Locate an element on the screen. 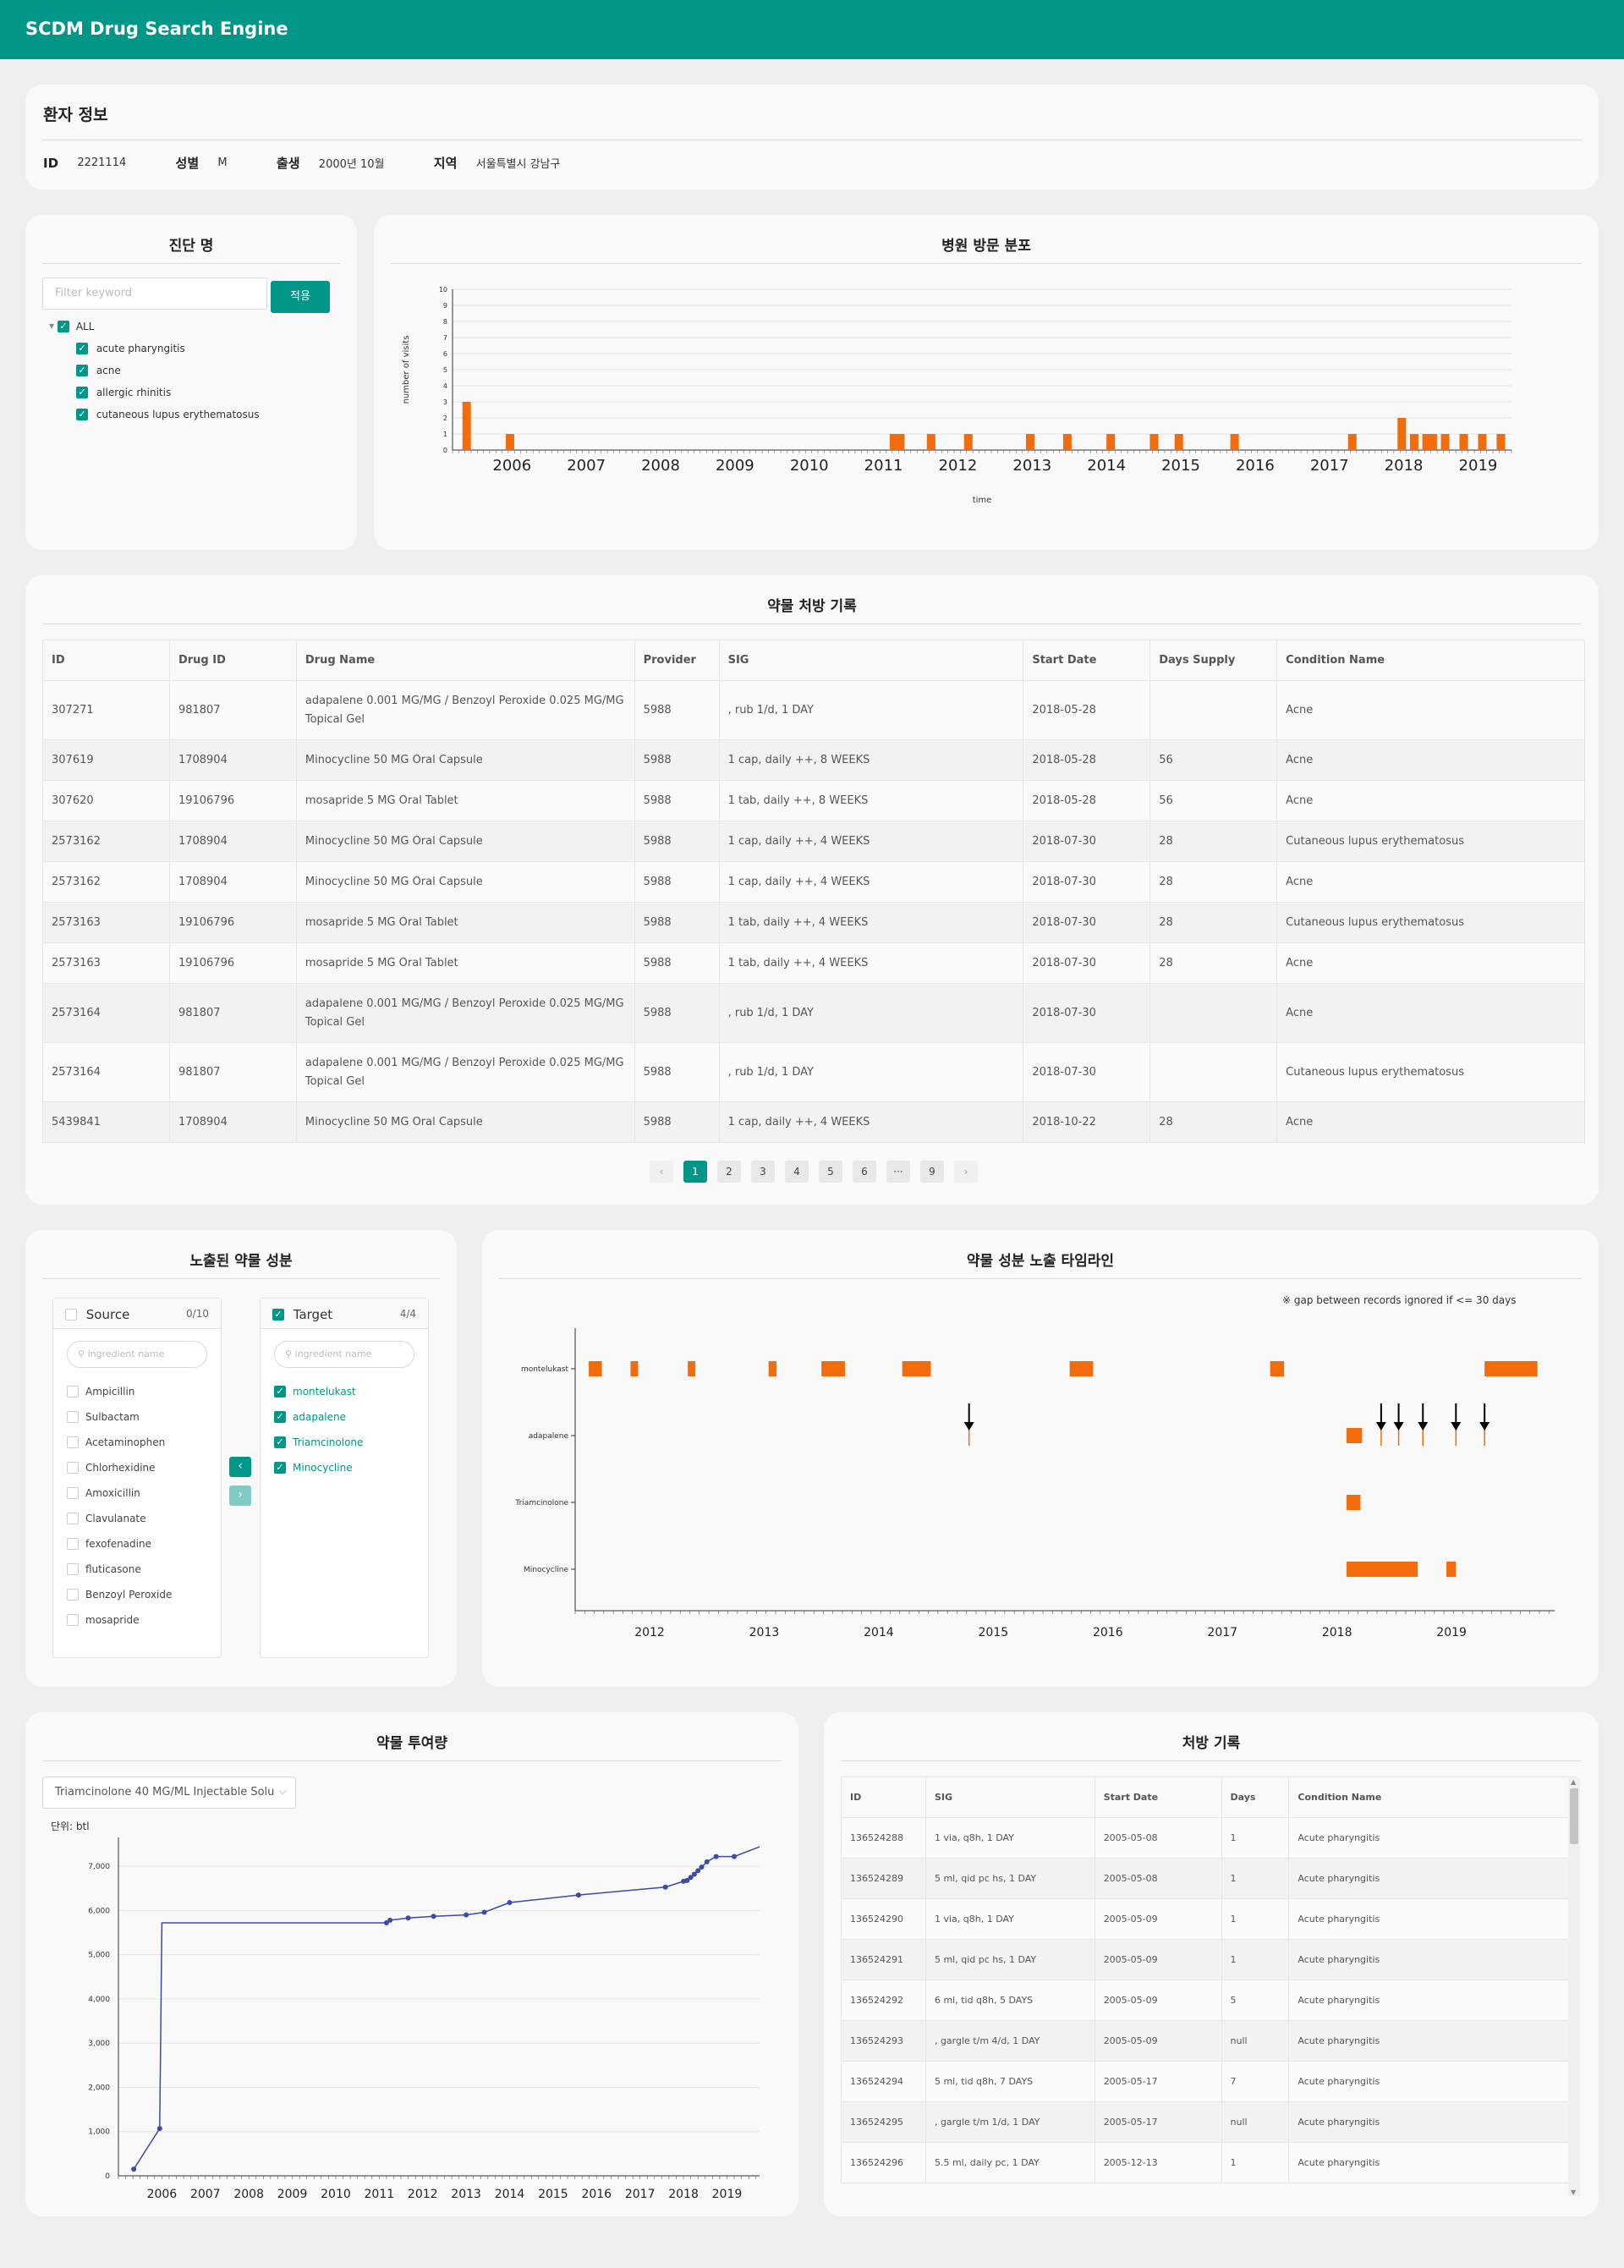 Image resolution: width=1624 pixels, height=2268 pixels. page-button: 2 is located at coordinates (729, 1172).